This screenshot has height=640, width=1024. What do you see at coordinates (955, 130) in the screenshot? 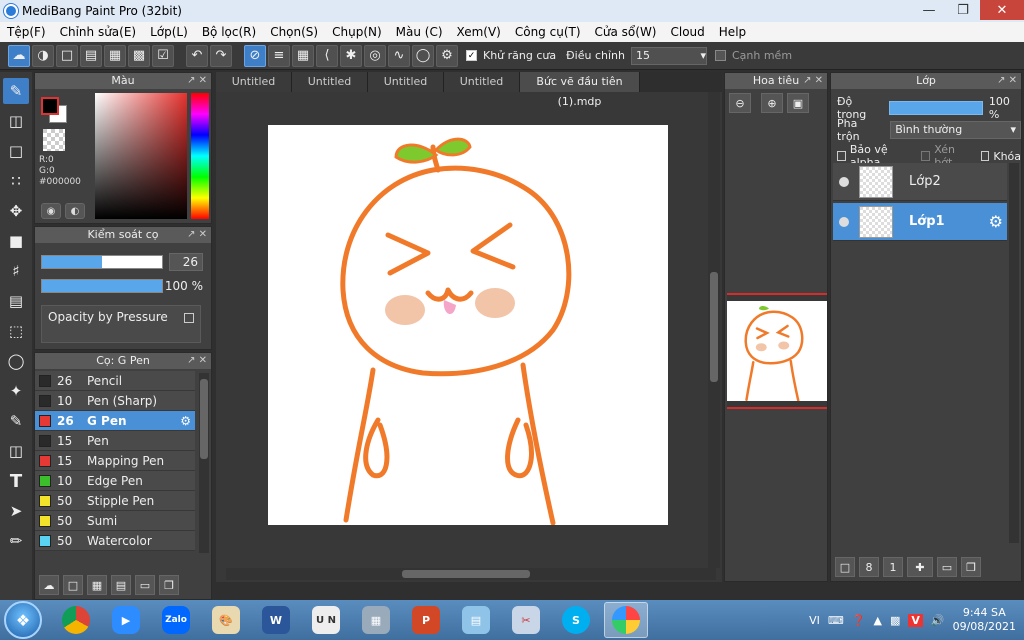
I see `blend-mode-select: Bình thường ▾` at bounding box center [955, 130].